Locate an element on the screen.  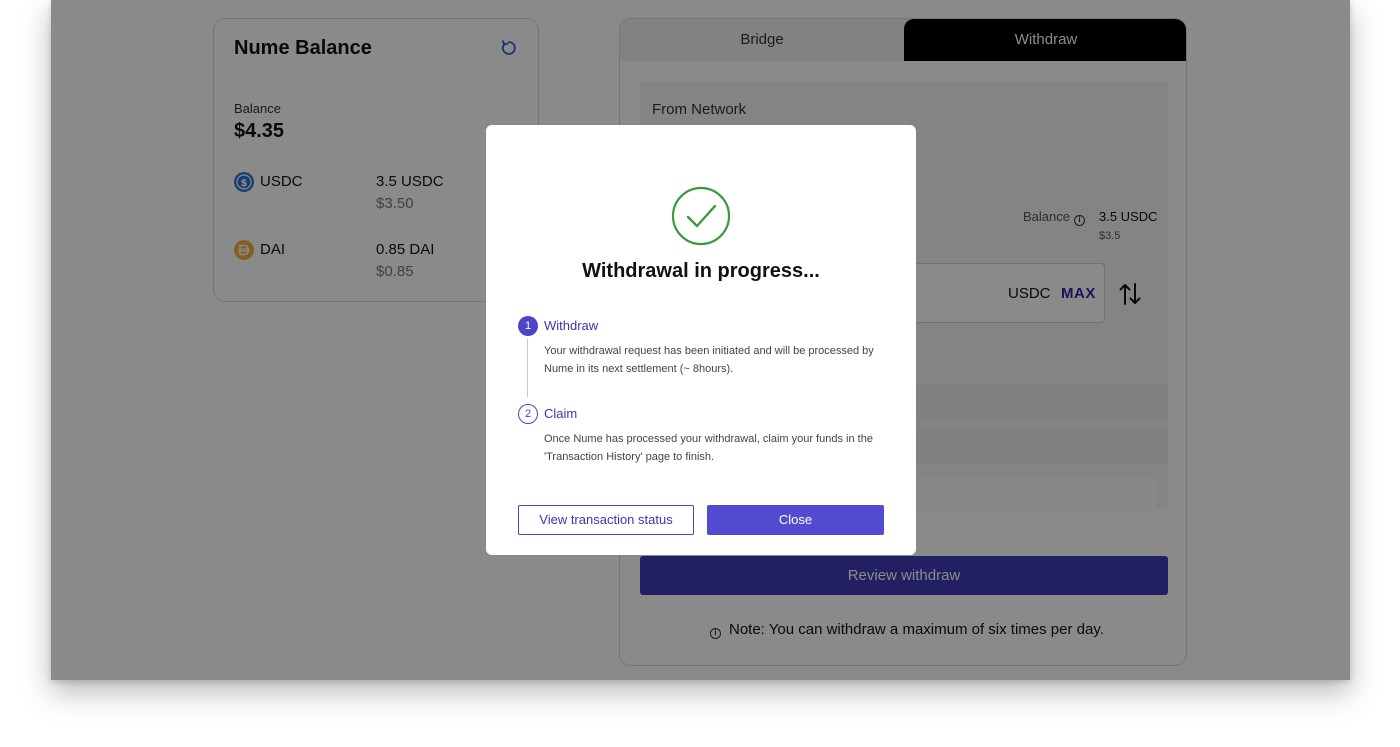
success-check-icon is located at coordinates (701, 216).